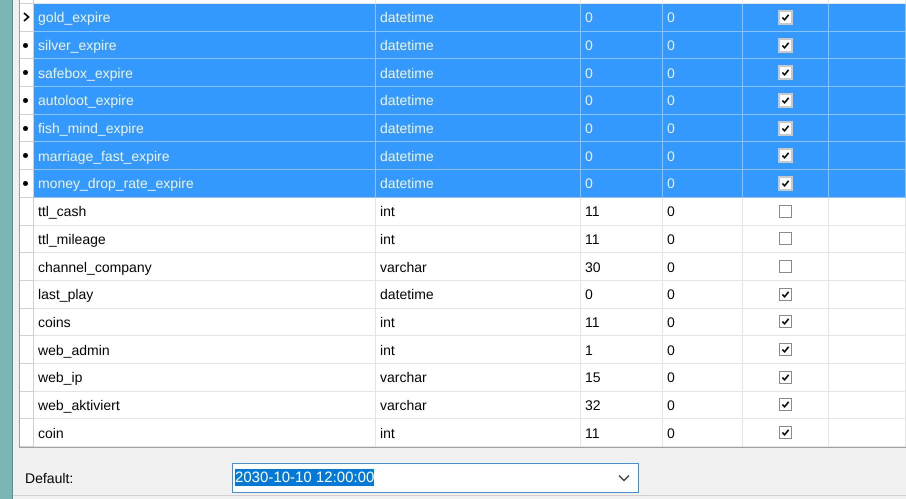  Describe the element at coordinates (593, 404) in the screenshot. I see `field-length: 32` at that location.